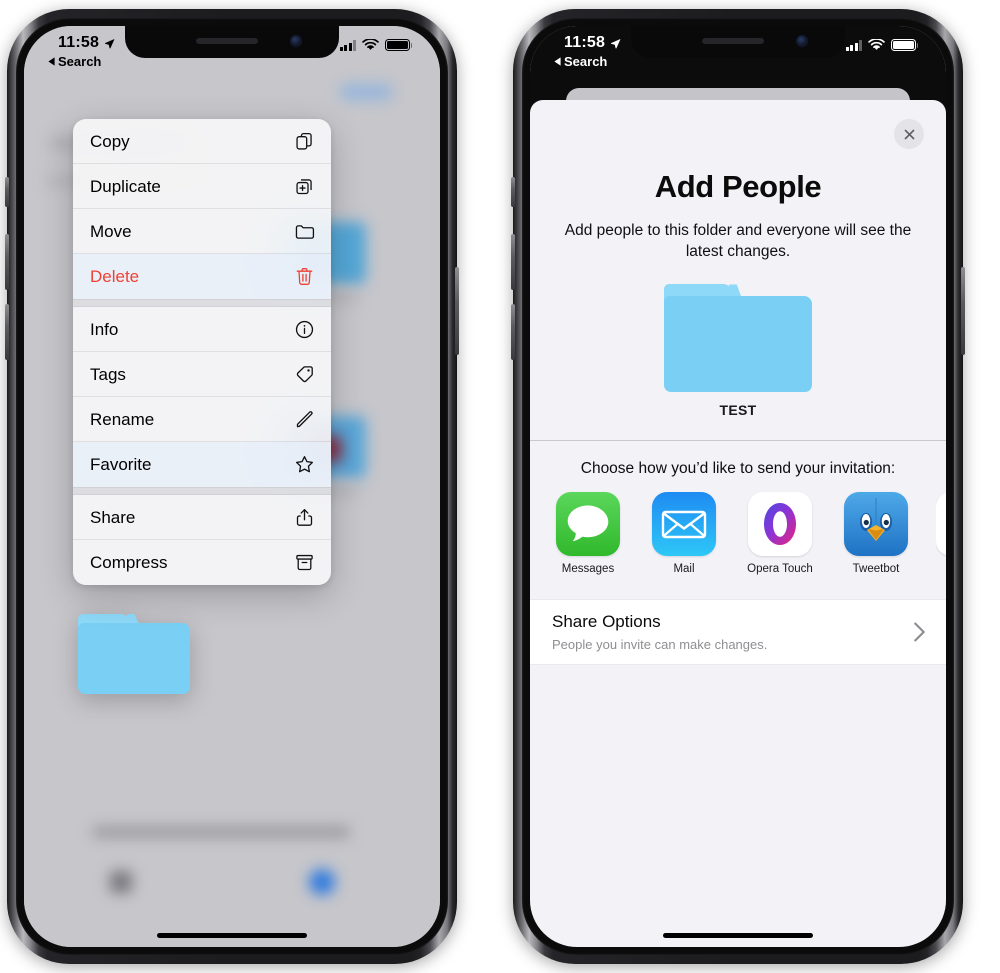 The width and height of the screenshot is (1000, 973). Describe the element at coordinates (115, 276) in the screenshot. I see `context-menu-item-label: Delete` at that location.